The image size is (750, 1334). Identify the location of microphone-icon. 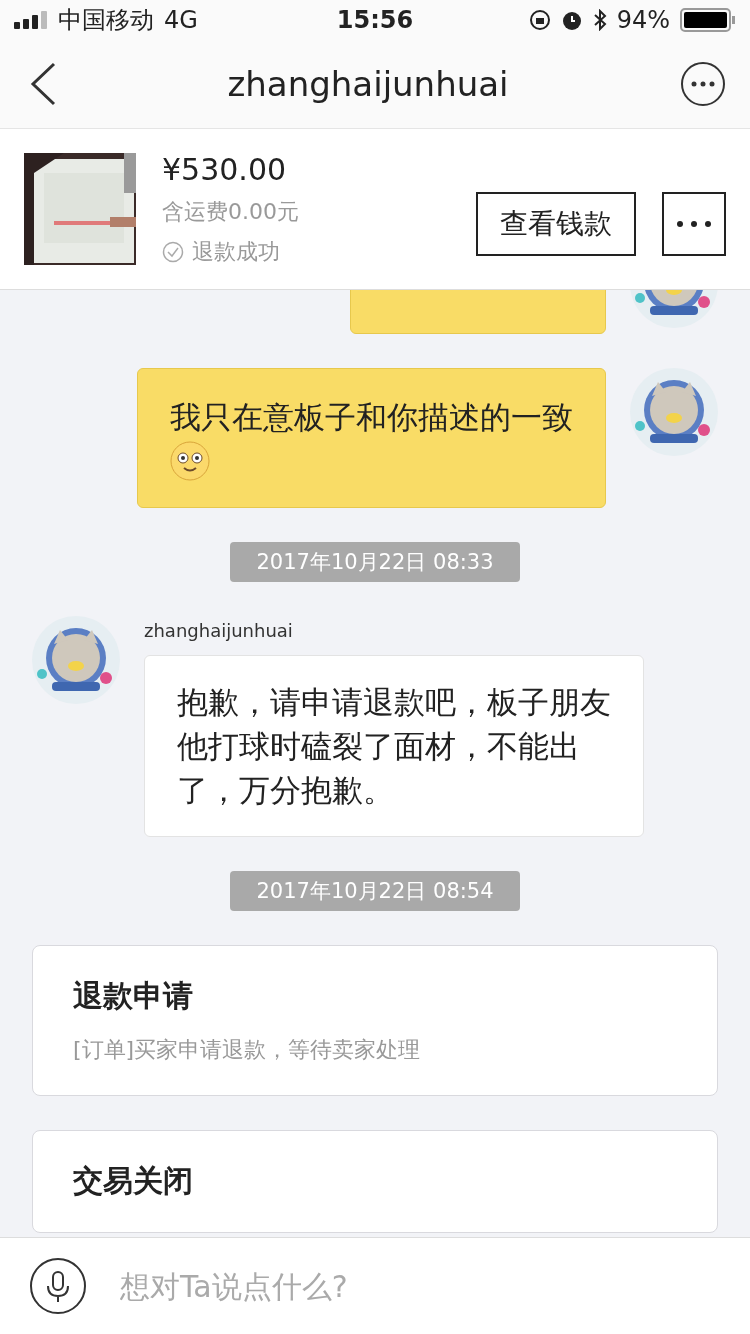
(58, 1286).